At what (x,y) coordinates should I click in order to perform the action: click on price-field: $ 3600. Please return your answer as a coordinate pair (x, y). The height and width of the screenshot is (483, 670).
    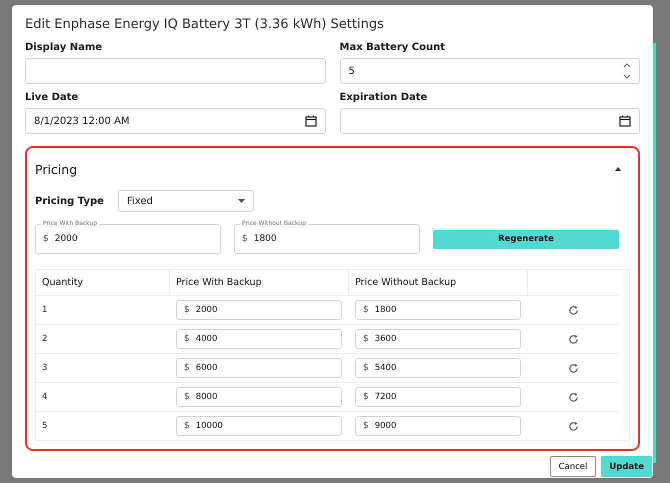
    Looking at the image, I should click on (438, 339).